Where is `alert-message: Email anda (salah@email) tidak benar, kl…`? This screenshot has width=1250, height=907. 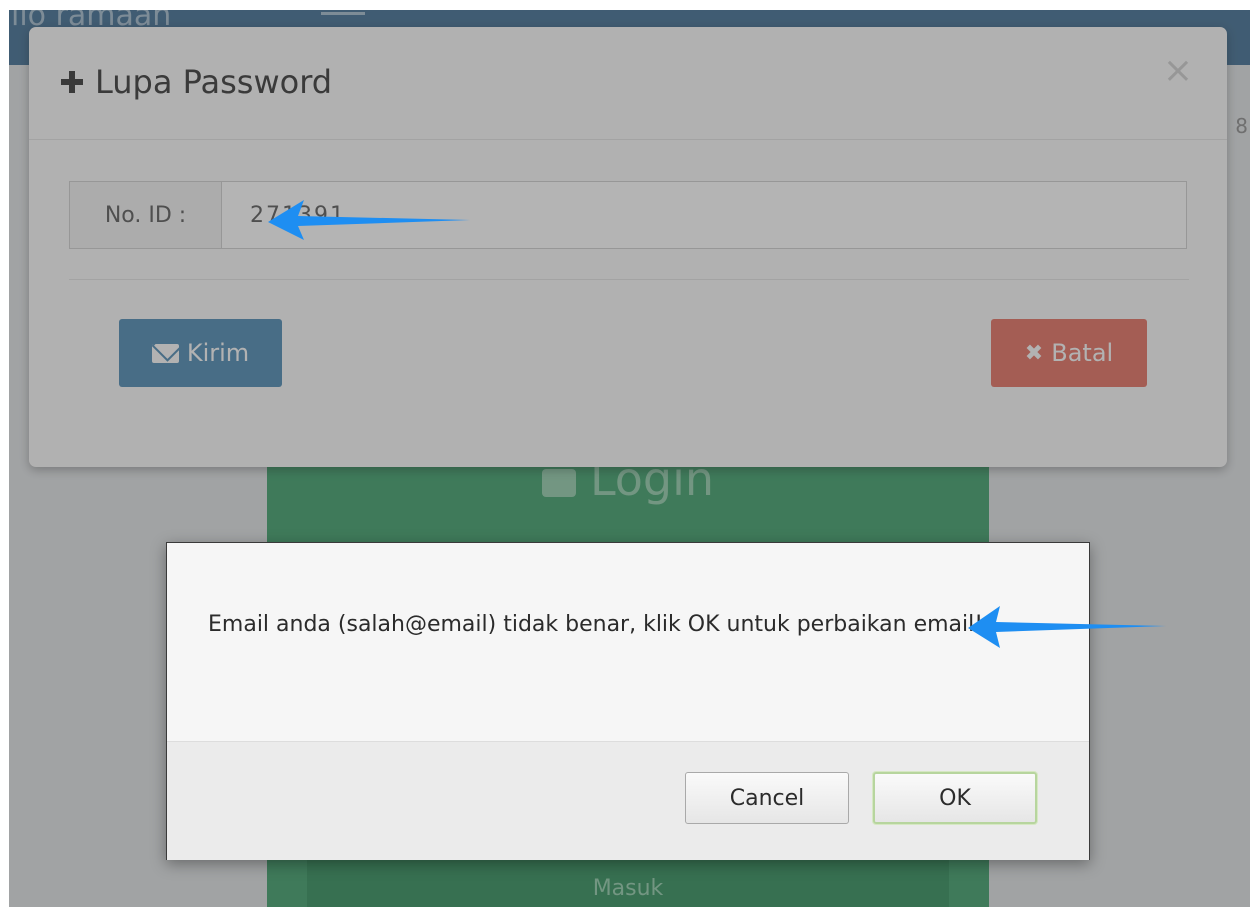
alert-message: Email anda (salah@email) tidak benar, kl… is located at coordinates (596, 624).